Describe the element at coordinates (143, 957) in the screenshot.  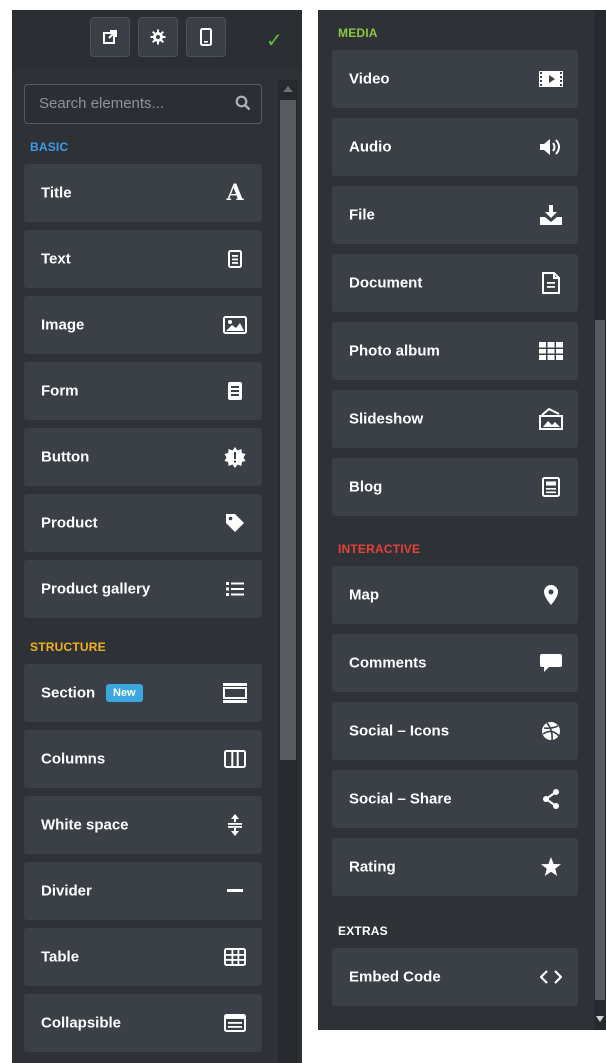
I see `element-table: Table` at that location.